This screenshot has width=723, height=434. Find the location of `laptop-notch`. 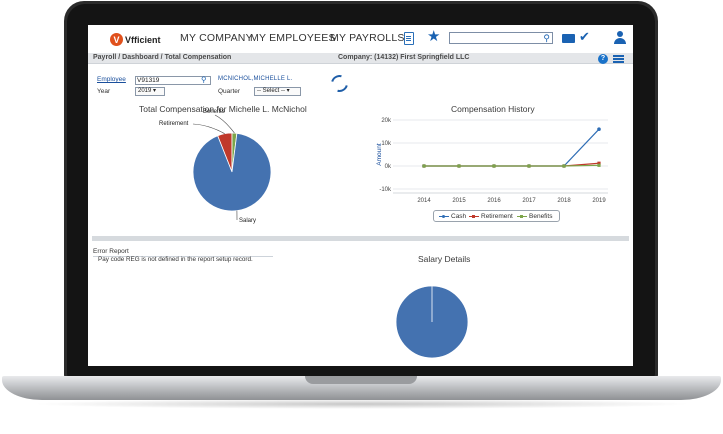

laptop-notch is located at coordinates (361, 380).